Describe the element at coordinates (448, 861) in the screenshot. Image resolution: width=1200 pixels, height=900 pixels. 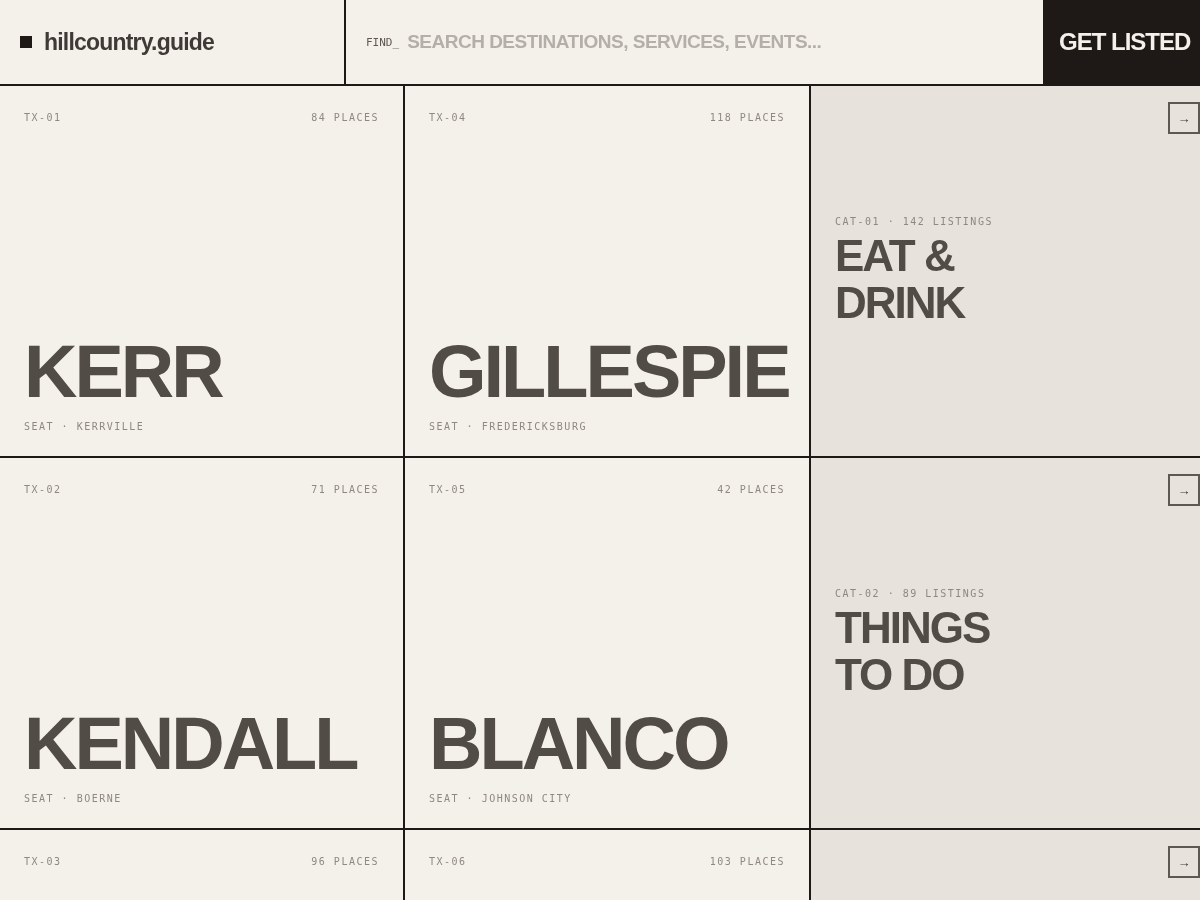
I see `county-code: TX-06` at that location.